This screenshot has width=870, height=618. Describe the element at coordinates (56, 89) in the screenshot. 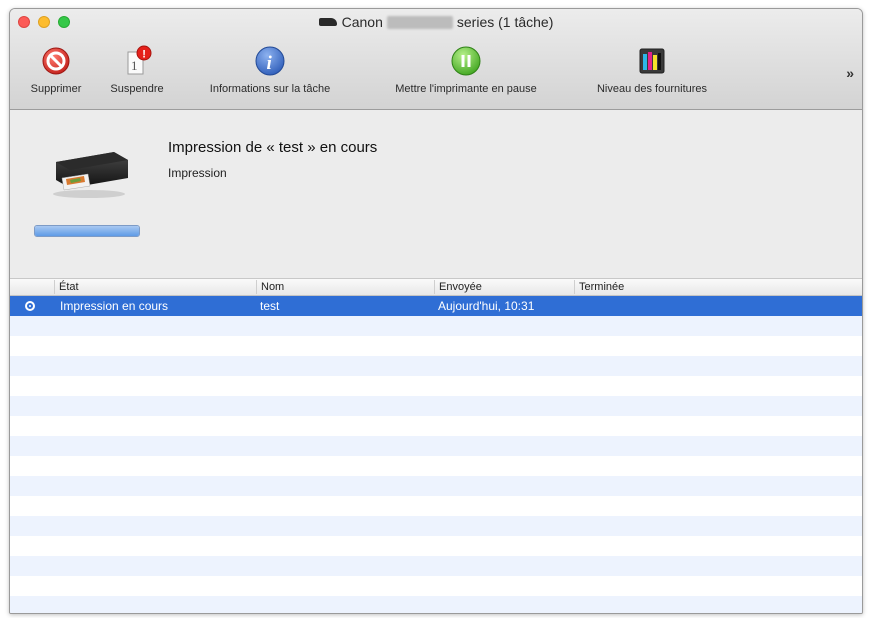

I see `delete-job-label: Supprimer` at that location.